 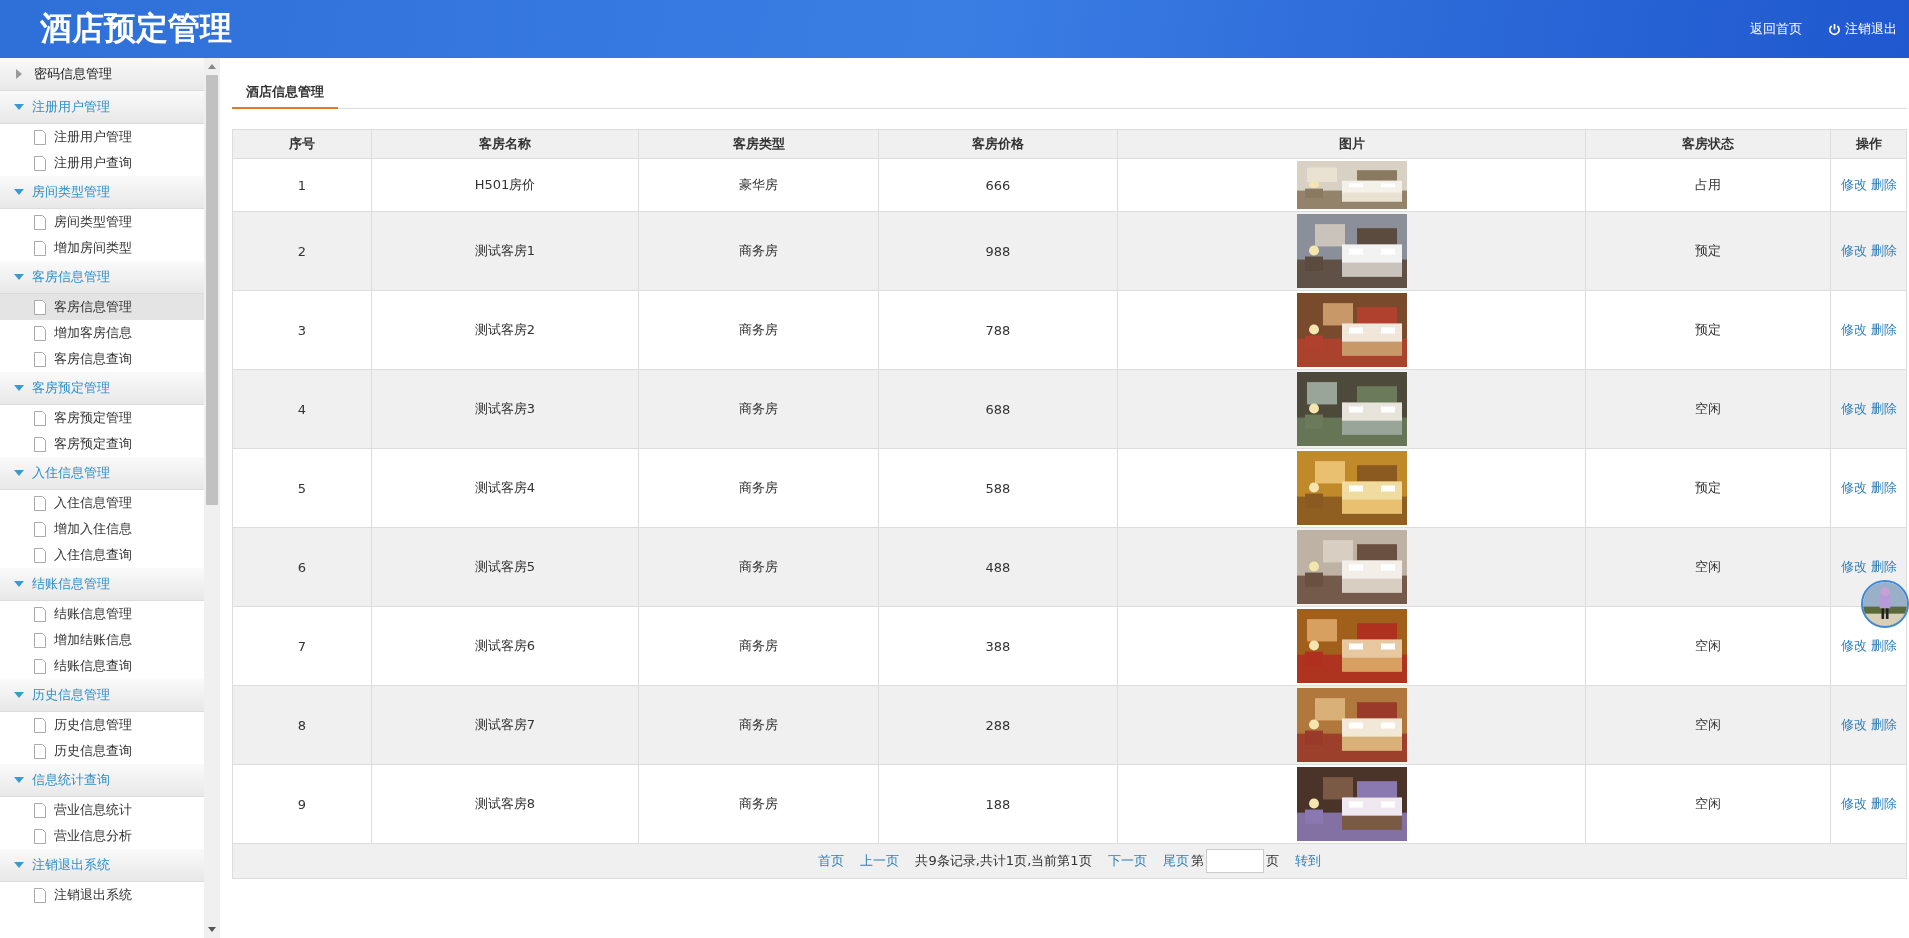 I want to click on menu-item: 房间类型管理, so click(x=102, y=222).